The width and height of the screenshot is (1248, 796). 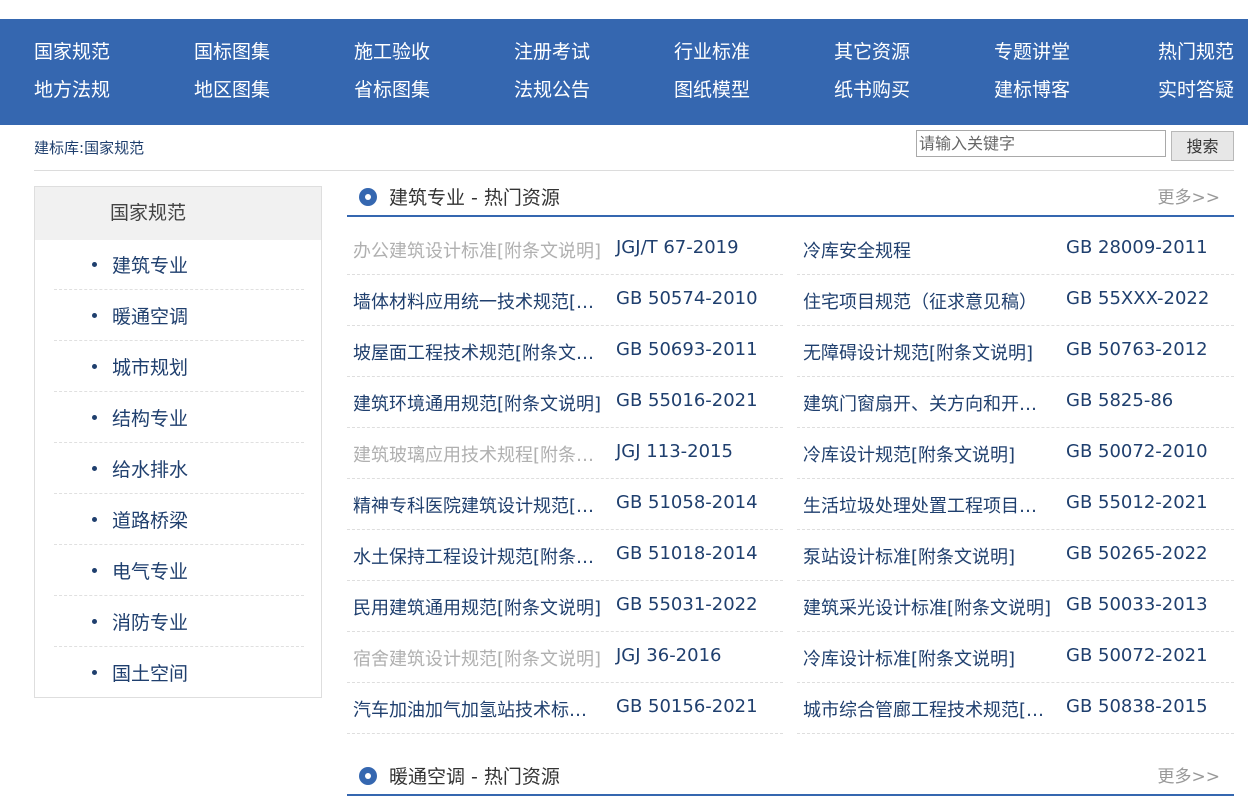 What do you see at coordinates (72, 88) in the screenshot?
I see `nav-link-local-regulations: 地方法规` at bounding box center [72, 88].